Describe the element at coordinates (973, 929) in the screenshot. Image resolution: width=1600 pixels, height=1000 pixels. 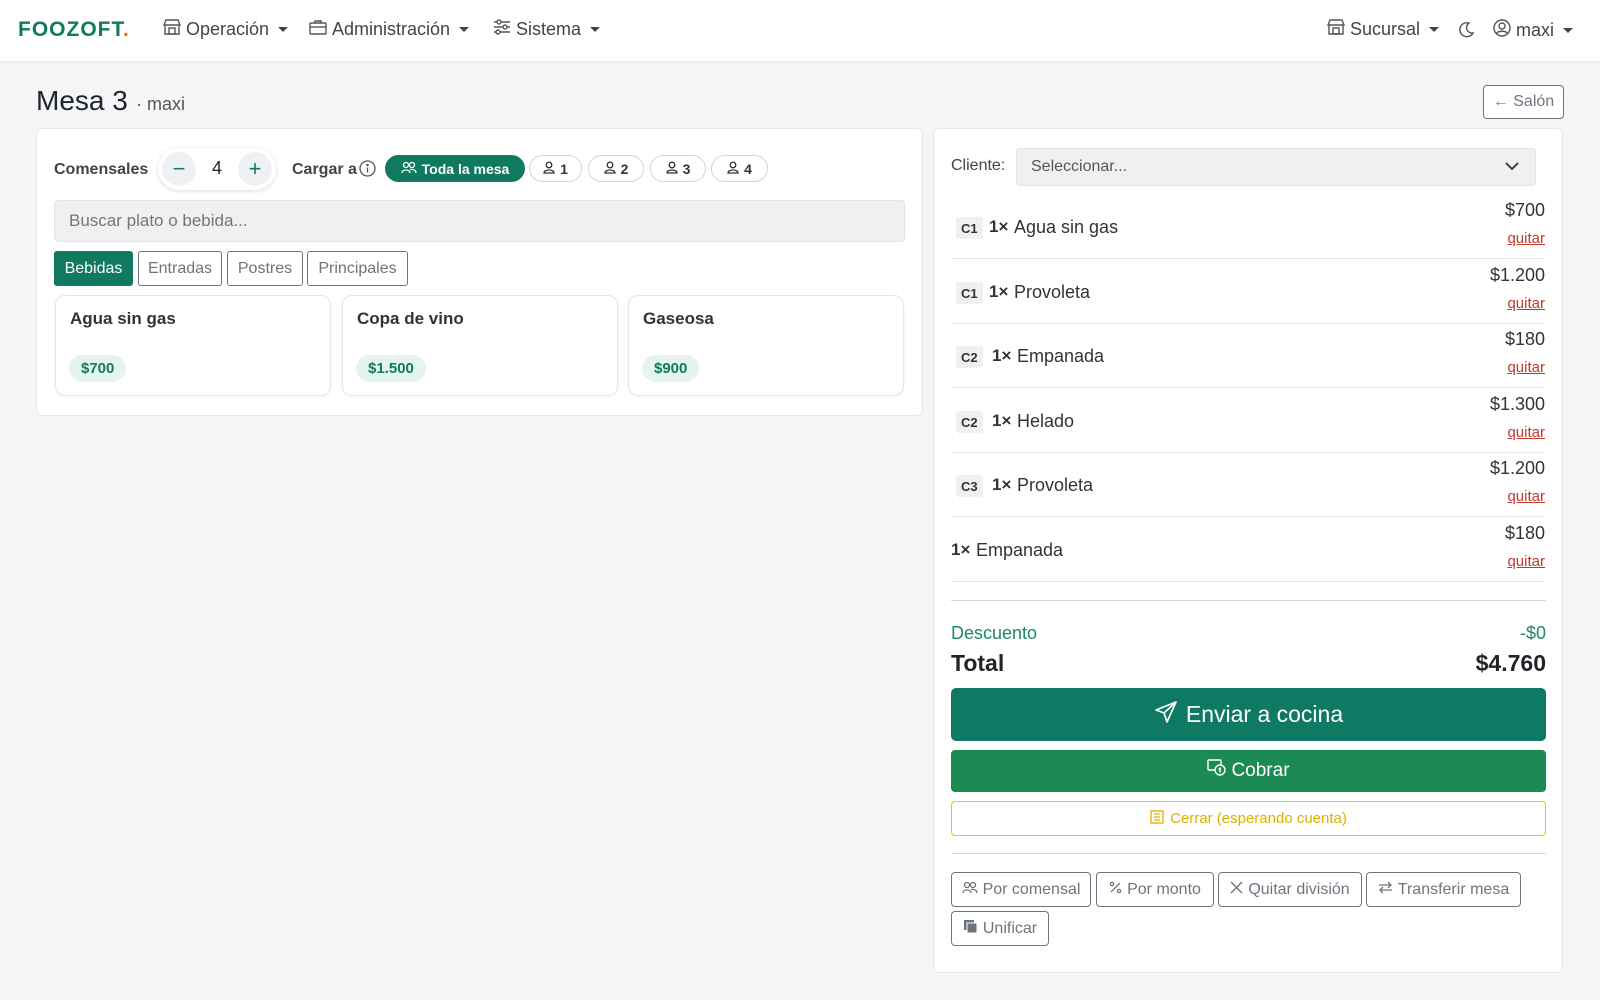
I see `copy-icon` at that location.